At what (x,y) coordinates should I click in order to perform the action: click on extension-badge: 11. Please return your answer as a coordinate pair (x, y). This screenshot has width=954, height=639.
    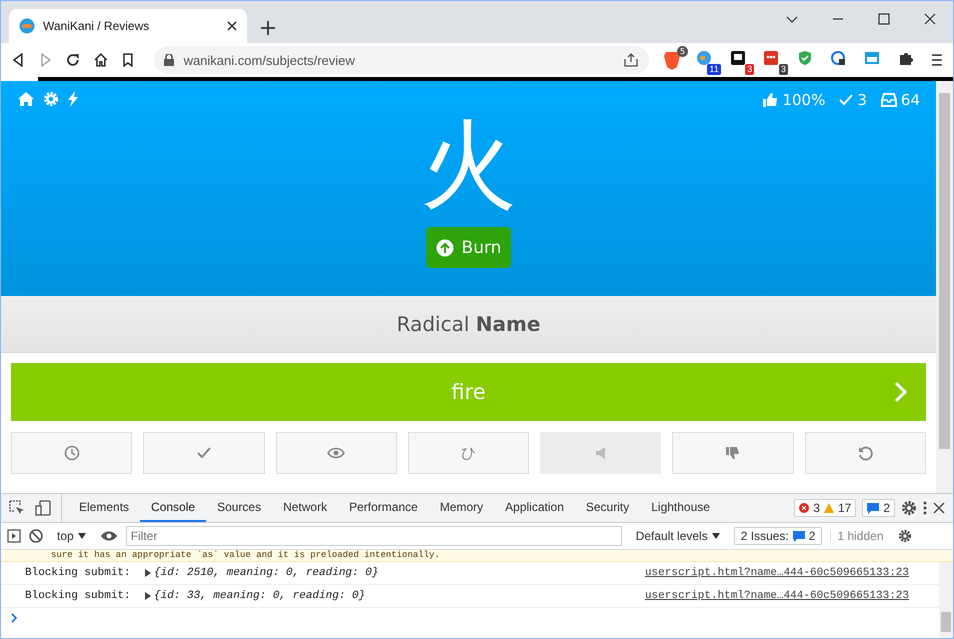
    Looking at the image, I should click on (714, 69).